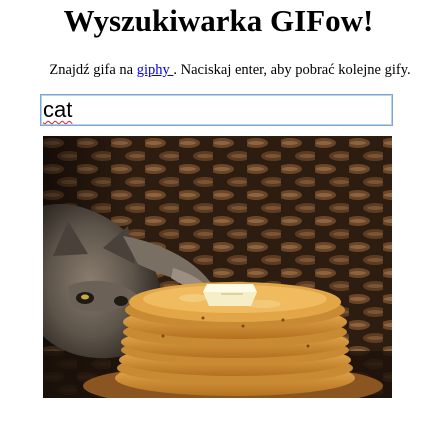 The image size is (437, 423). What do you see at coordinates (230, 295) in the screenshot?
I see `butter-pat` at bounding box center [230, 295].